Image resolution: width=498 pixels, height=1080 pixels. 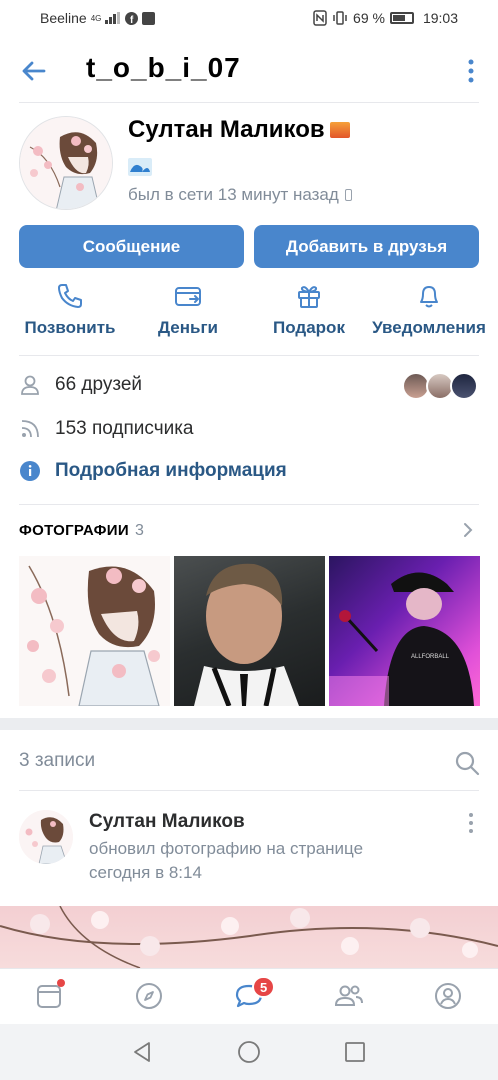 What do you see at coordinates (70, 327) in the screenshot?
I see `call-label: Позвонить` at bounding box center [70, 327].